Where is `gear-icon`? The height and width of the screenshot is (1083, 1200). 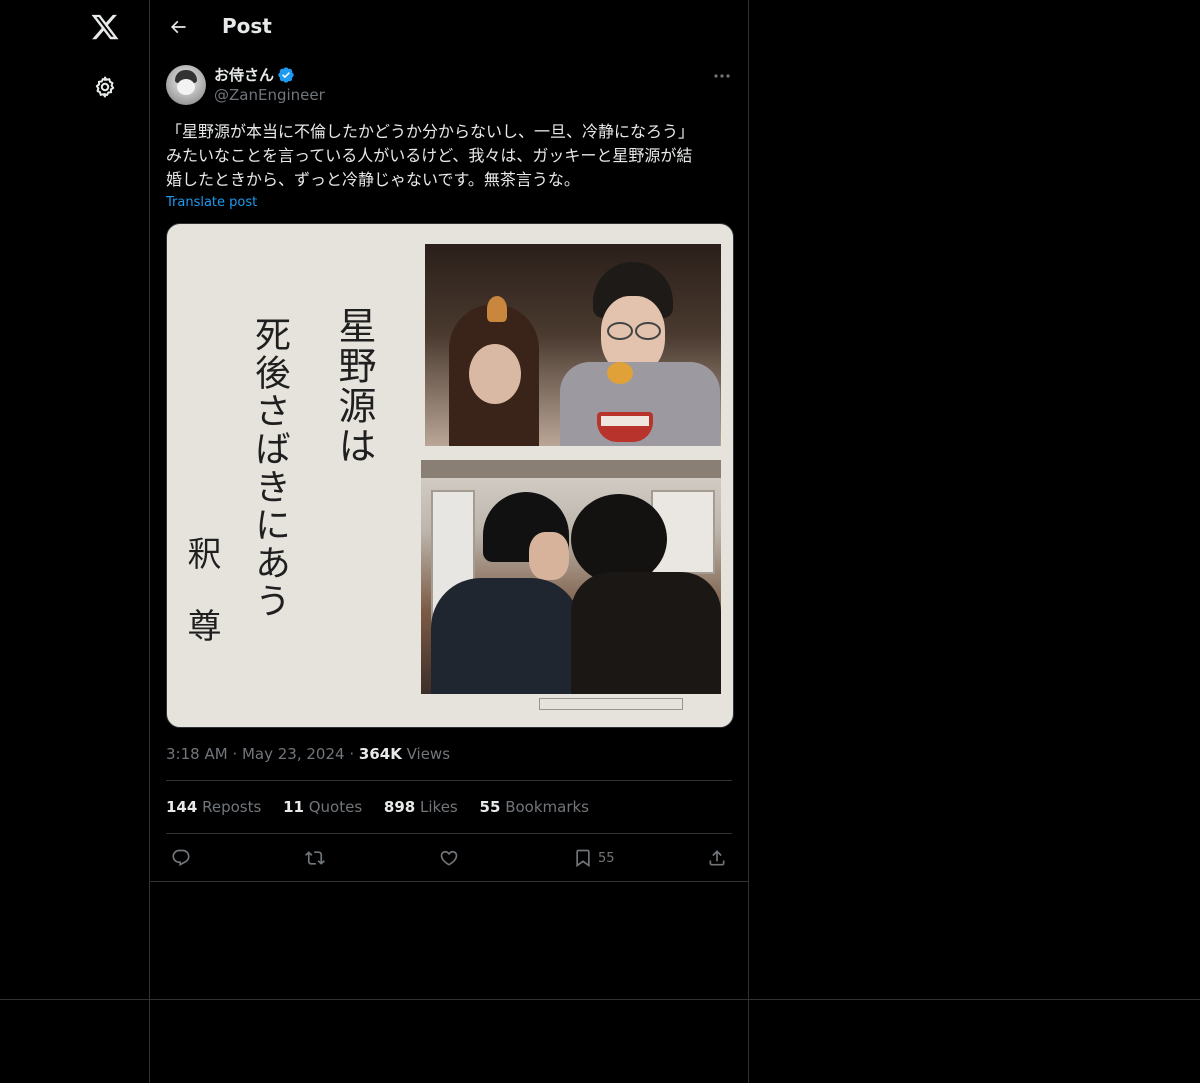 gear-icon is located at coordinates (105, 87).